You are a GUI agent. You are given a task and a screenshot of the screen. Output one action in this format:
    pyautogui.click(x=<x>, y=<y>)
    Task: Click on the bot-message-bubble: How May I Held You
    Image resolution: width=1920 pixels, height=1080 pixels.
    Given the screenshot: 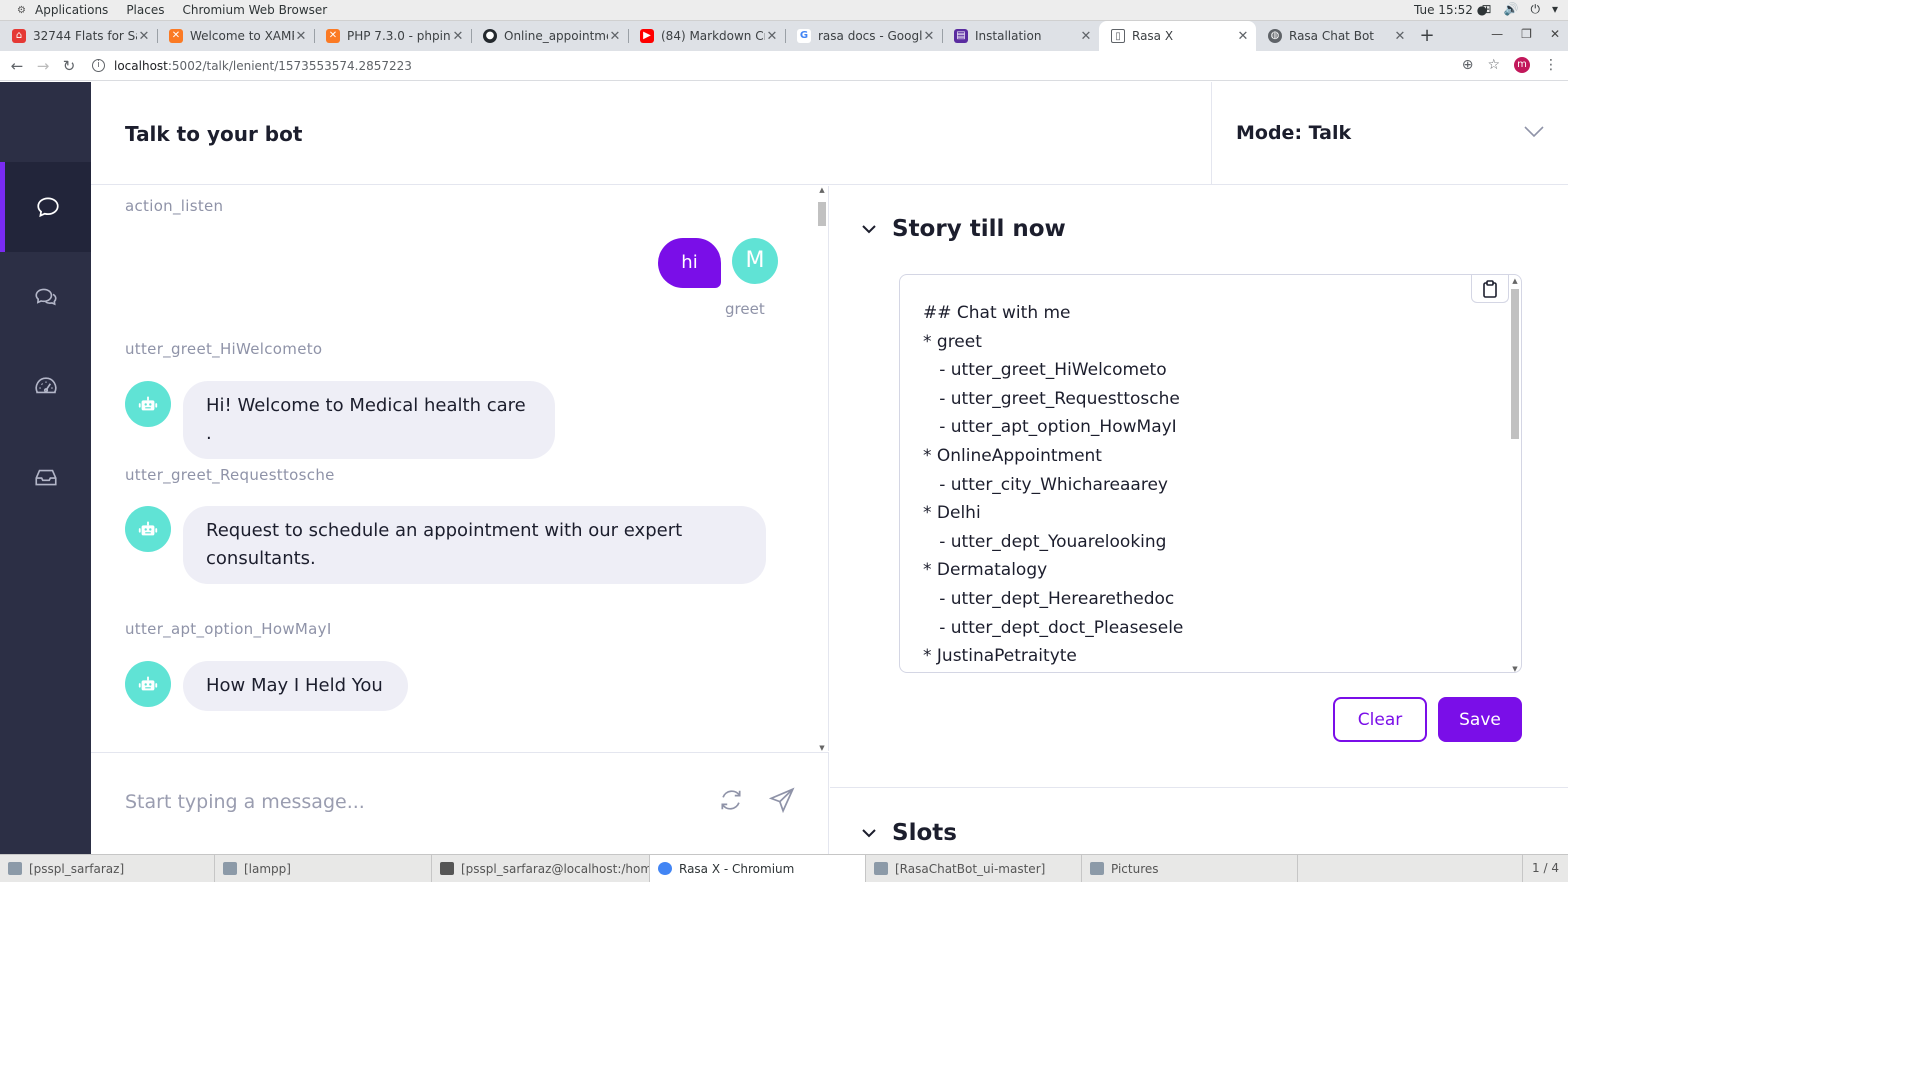 What is the action you would take?
    pyautogui.click(x=295, y=686)
    